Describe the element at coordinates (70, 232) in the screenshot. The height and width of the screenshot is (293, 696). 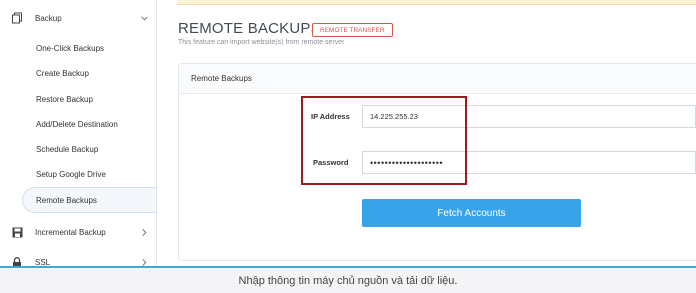
I see `sidebar-section-label: Incremental Backup` at that location.